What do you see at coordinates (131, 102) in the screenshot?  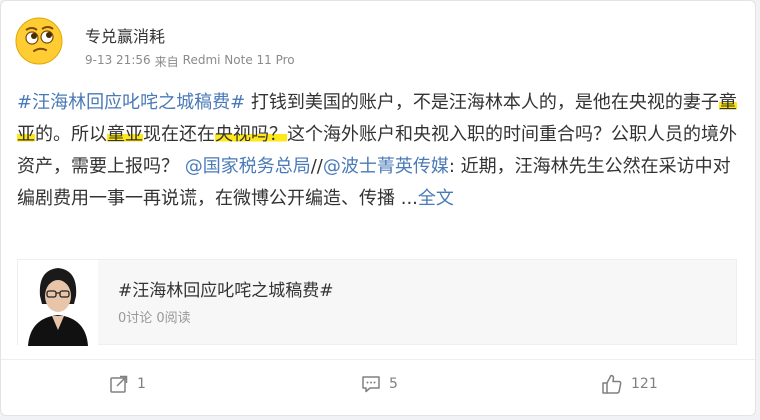 I see `hashtag-link: #汪海林回应叱咤之城稿费#` at bounding box center [131, 102].